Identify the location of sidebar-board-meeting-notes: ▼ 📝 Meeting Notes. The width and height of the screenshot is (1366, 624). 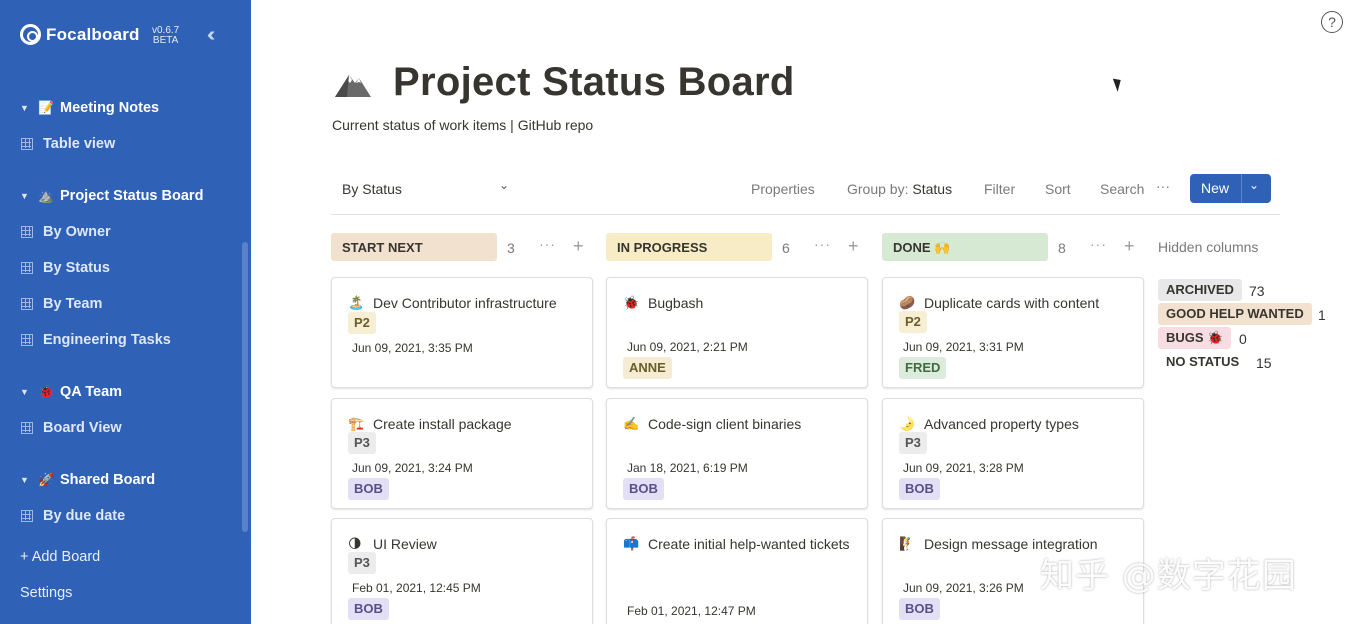
(89, 108).